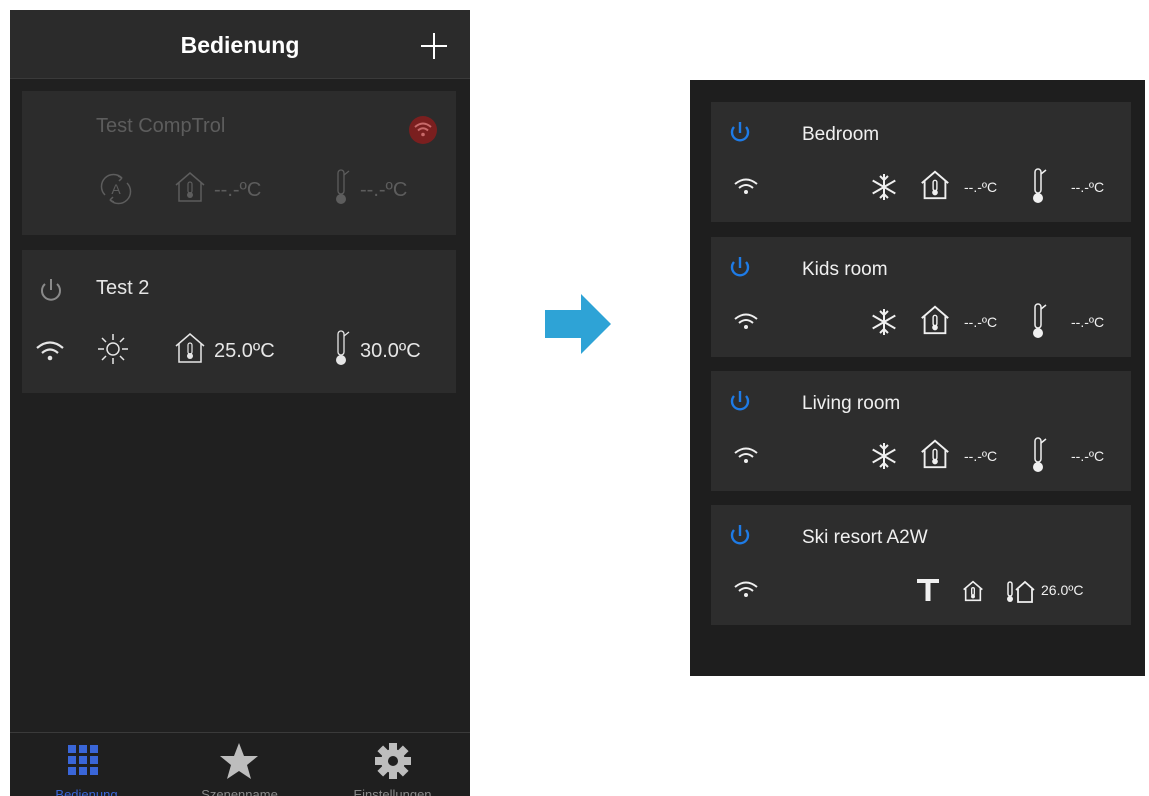  Describe the element at coordinates (928, 590) in the screenshot. I see `t-icon` at that location.